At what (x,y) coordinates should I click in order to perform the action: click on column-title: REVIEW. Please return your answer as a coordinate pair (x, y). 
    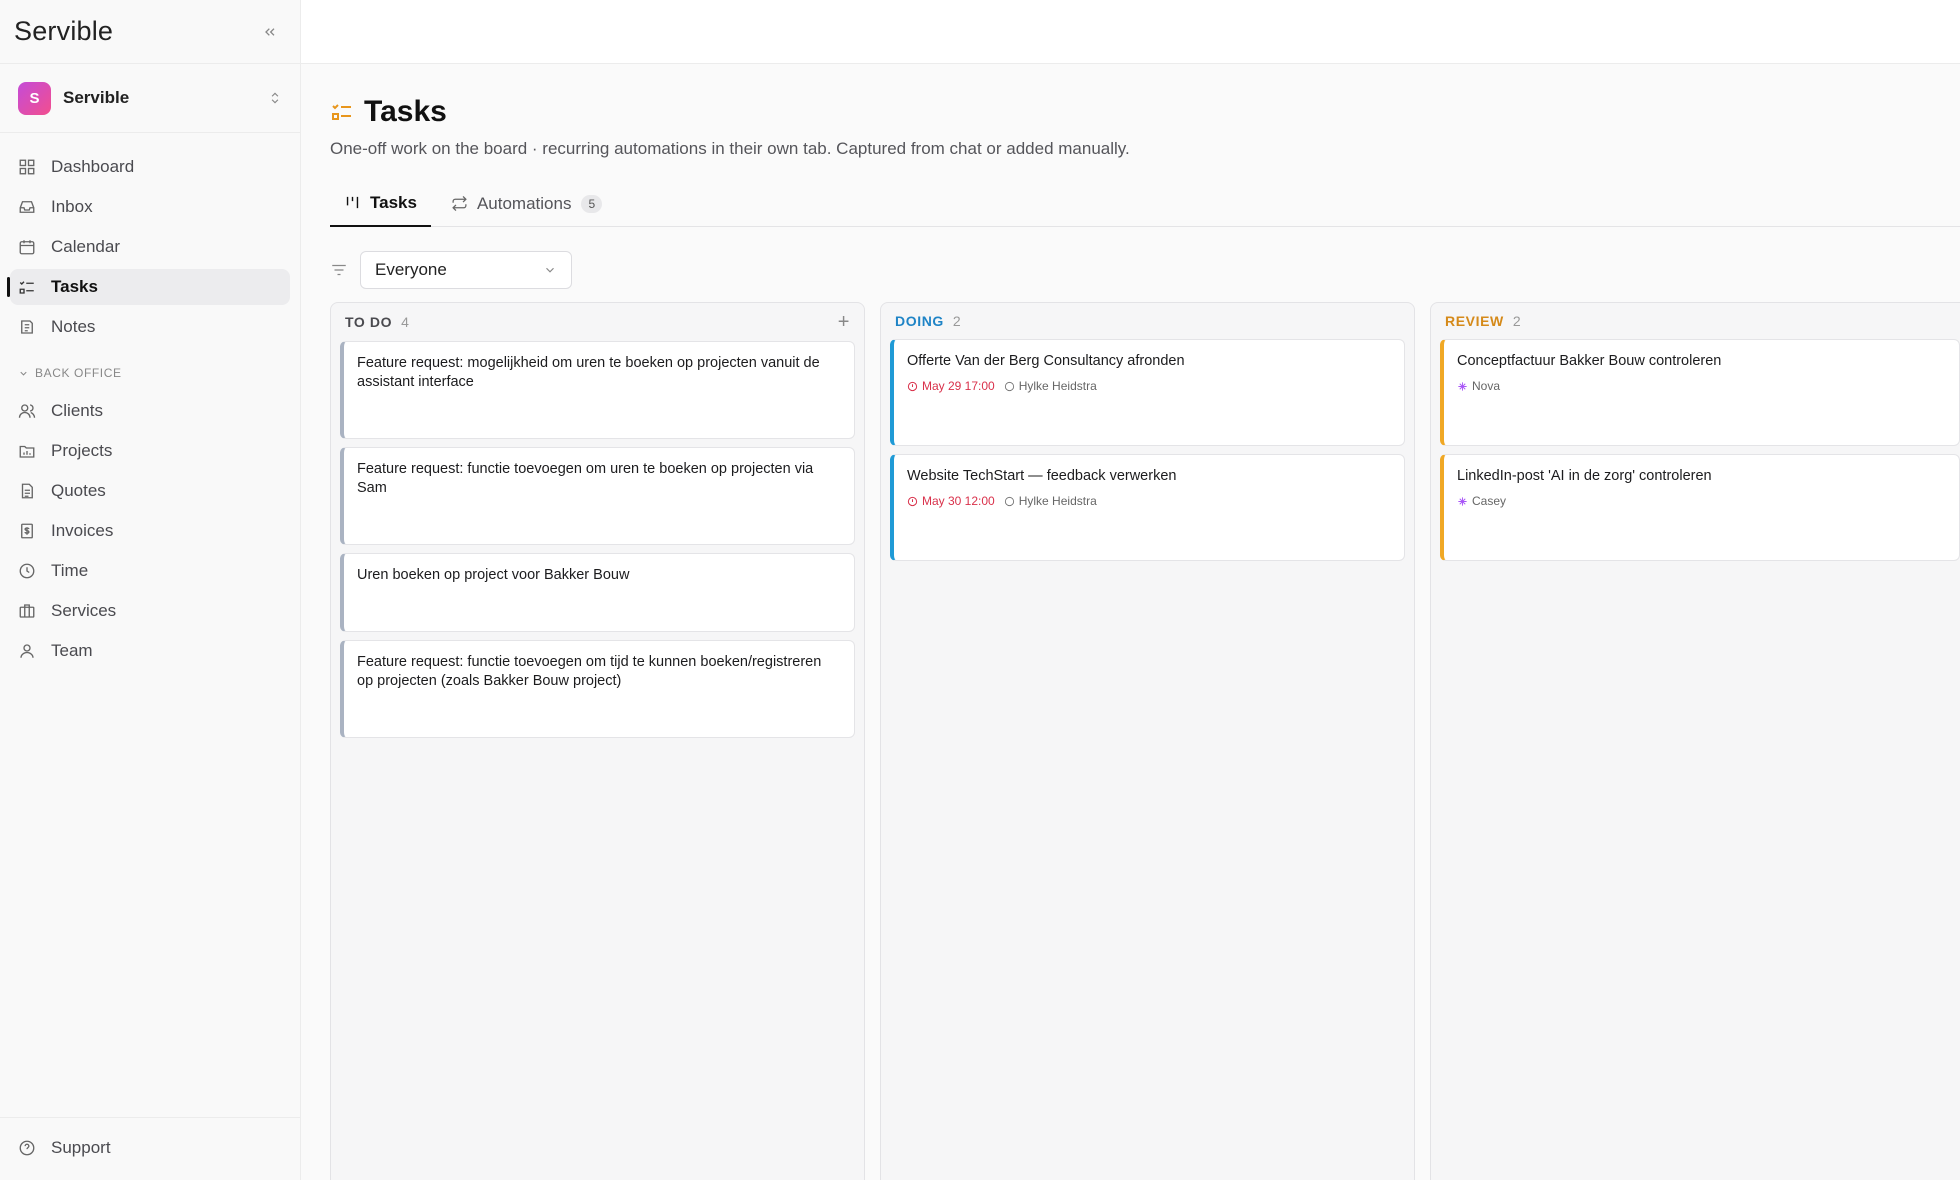
    Looking at the image, I should click on (1474, 321).